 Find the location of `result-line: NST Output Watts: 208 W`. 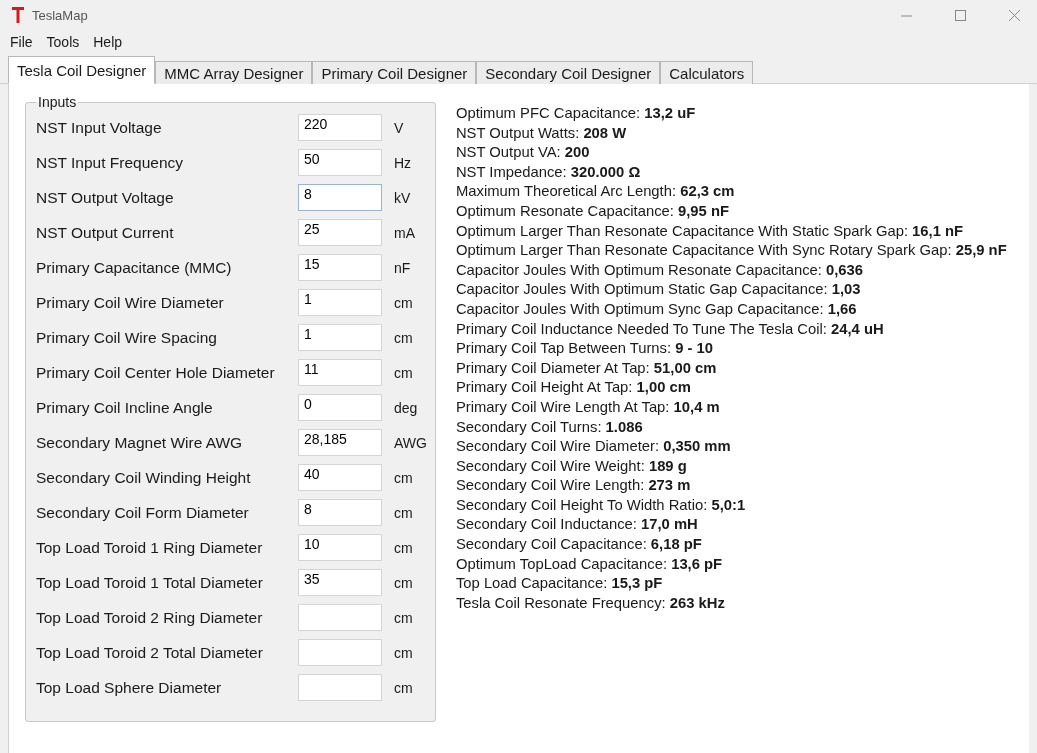

result-line: NST Output Watts: 208 W is located at coordinates (541, 133).